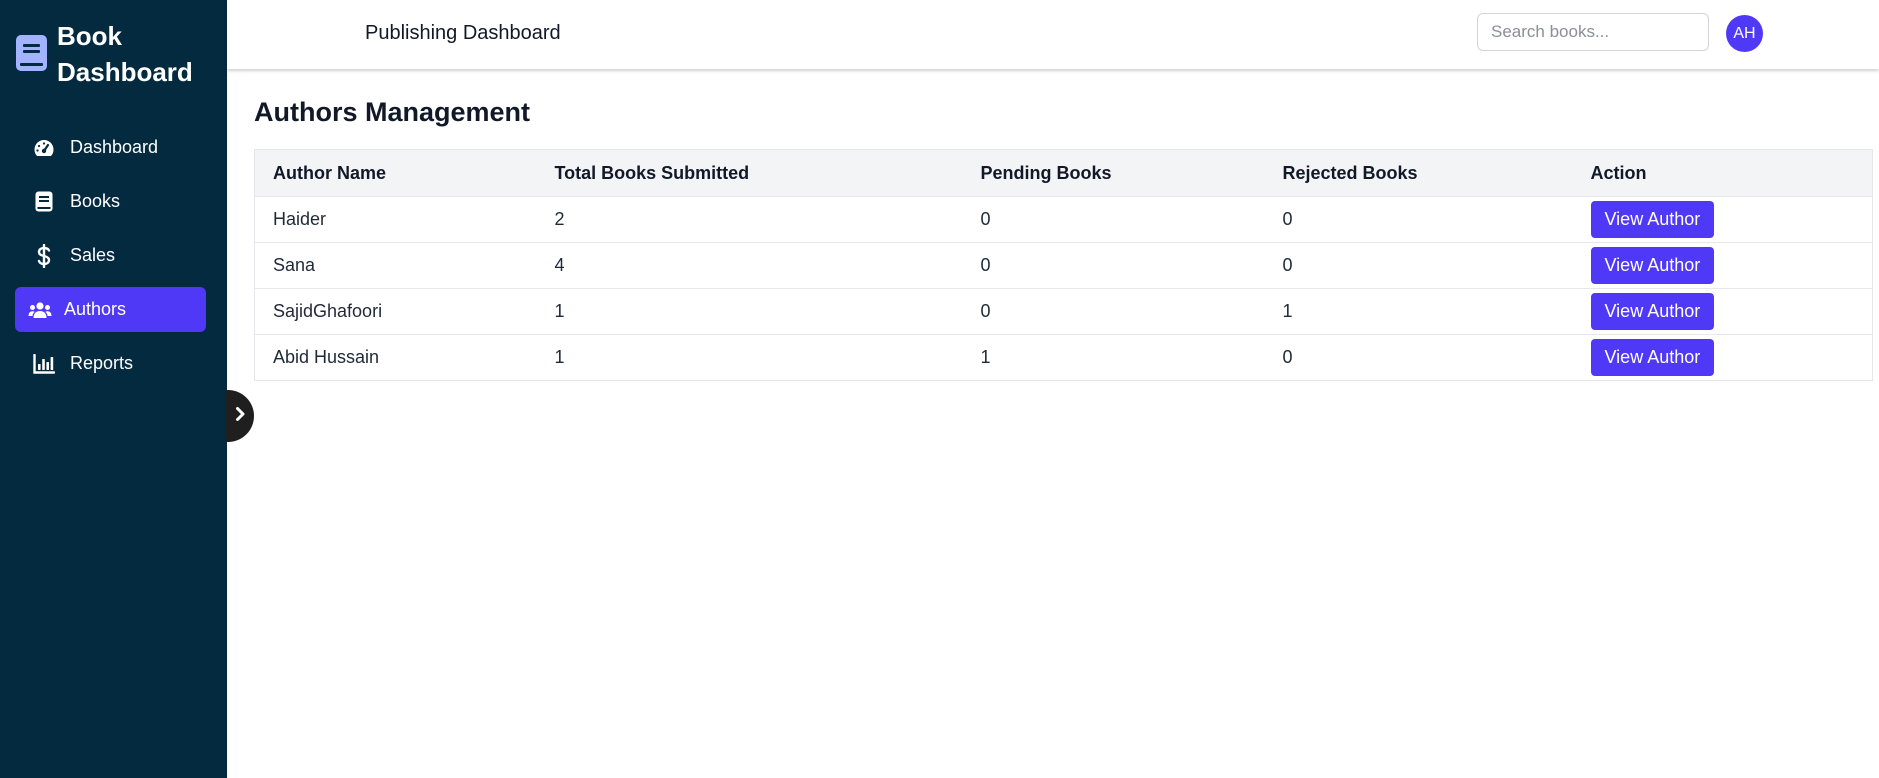  I want to click on total-books-cell: 4, so click(749, 265).